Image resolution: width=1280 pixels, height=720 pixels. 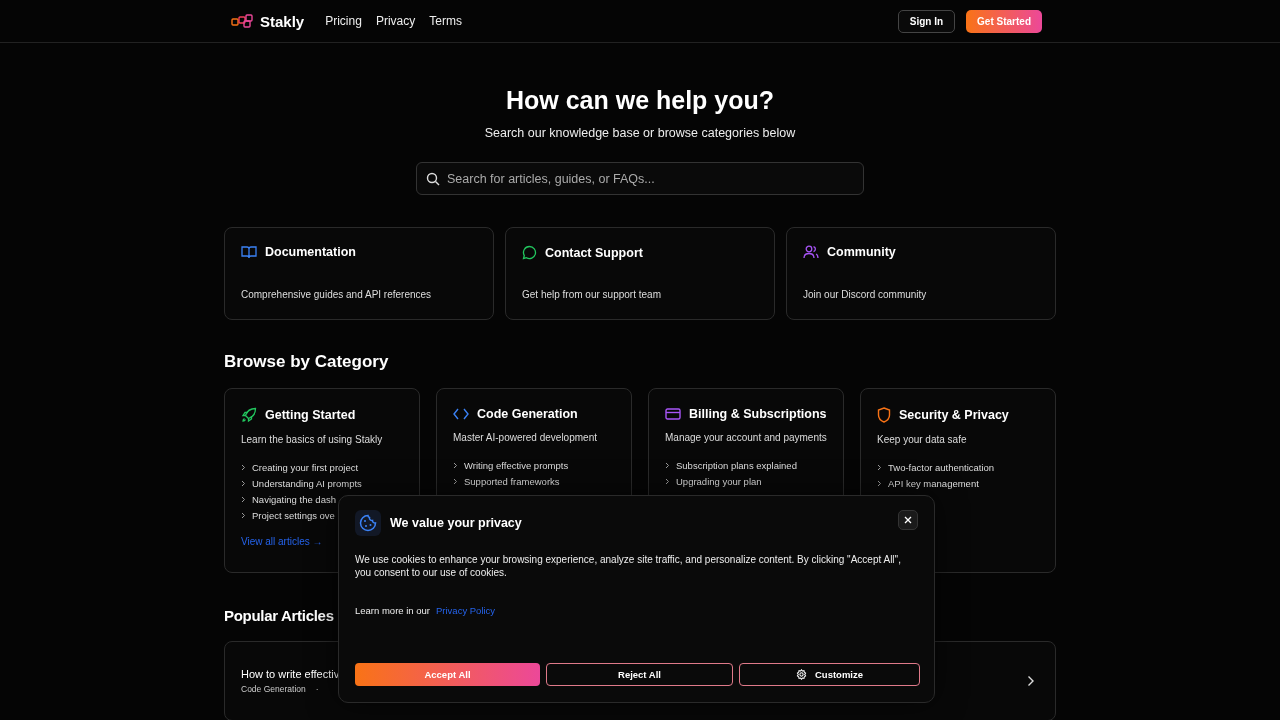 What do you see at coordinates (529, 252) in the screenshot?
I see `chat-bubble-icon` at bounding box center [529, 252].